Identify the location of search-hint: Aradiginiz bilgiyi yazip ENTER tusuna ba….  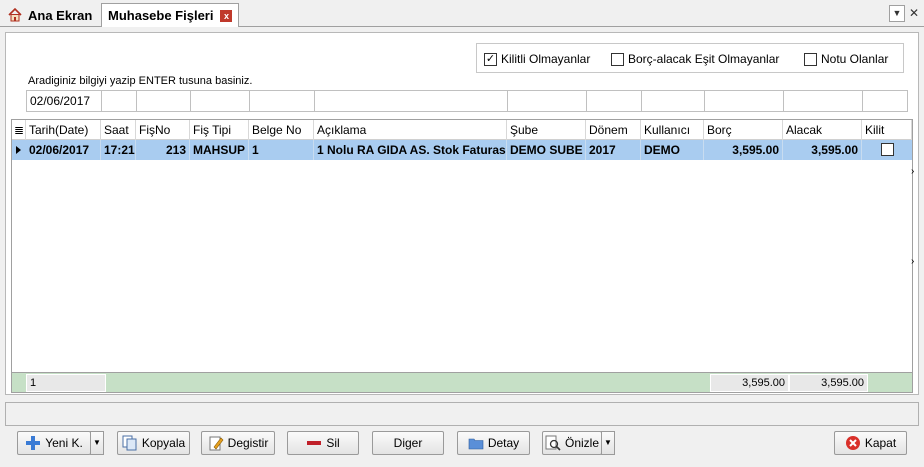
(140, 81).